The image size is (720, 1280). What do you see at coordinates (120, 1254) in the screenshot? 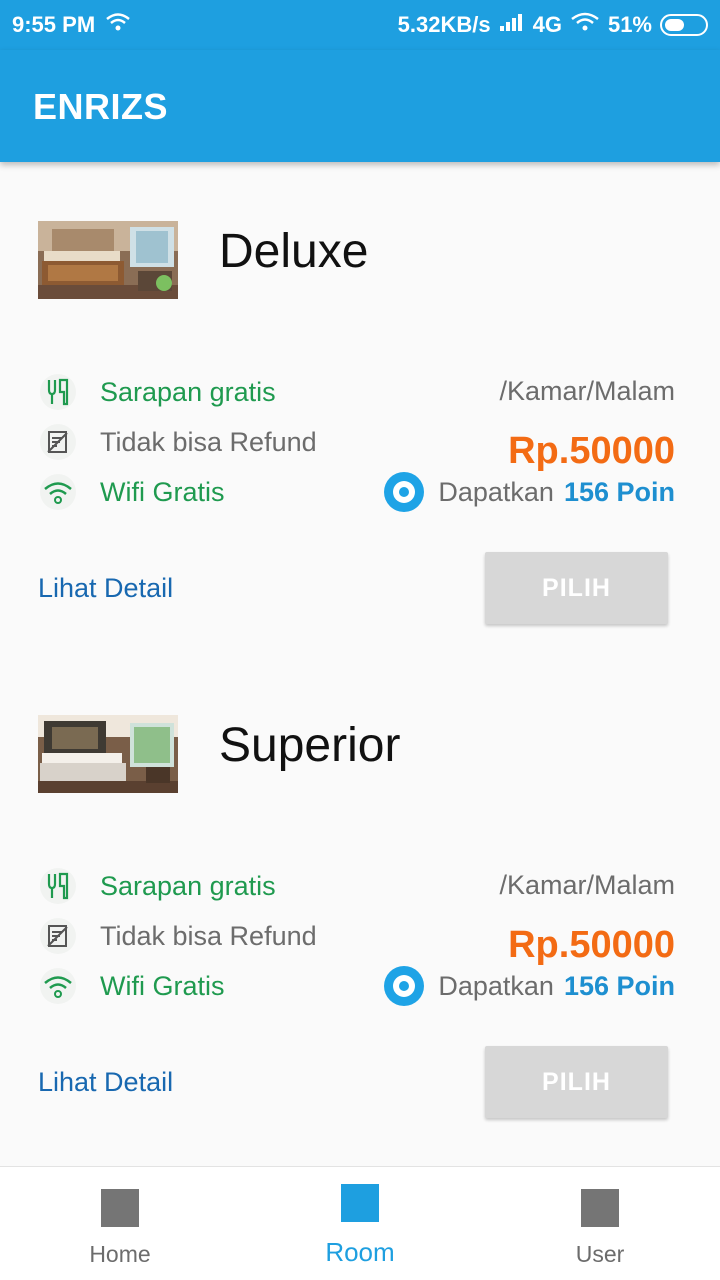
I see `nav-label: Home` at bounding box center [120, 1254].